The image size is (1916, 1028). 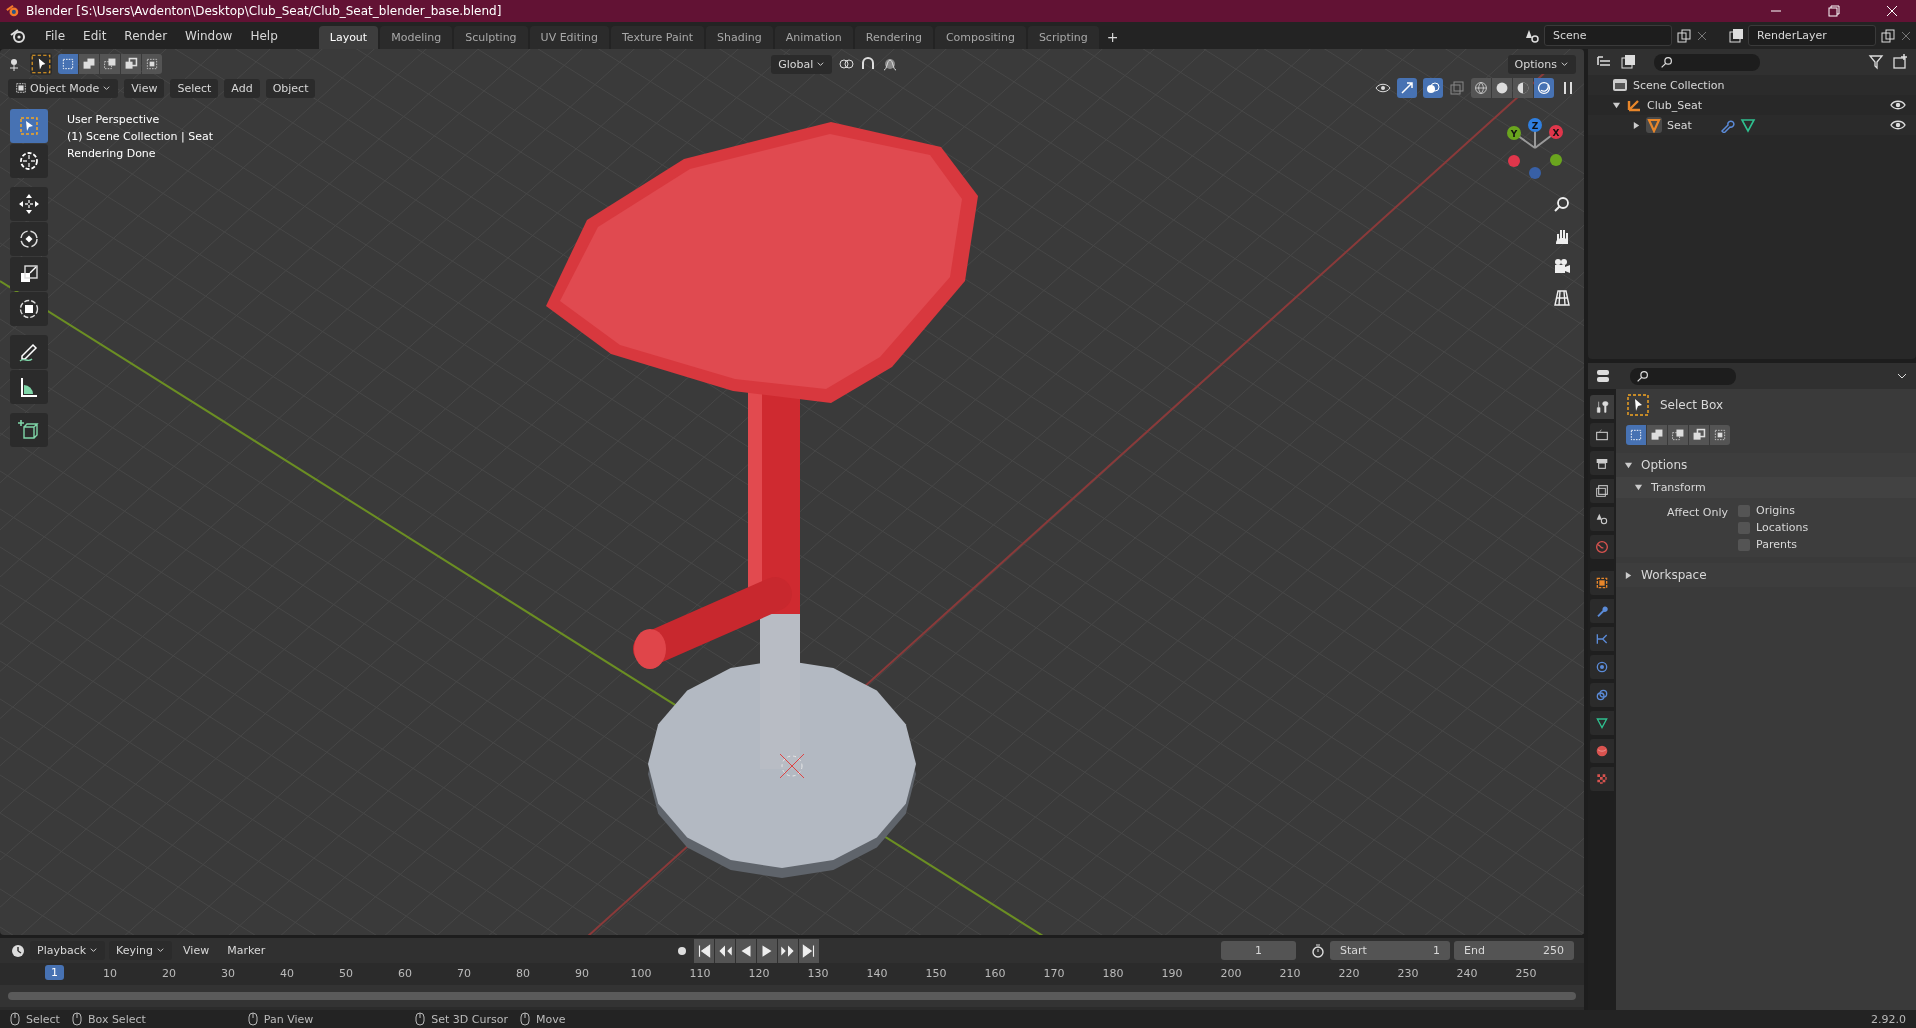 I want to click on workspace-tab: UV Editing, so click(x=569, y=37).